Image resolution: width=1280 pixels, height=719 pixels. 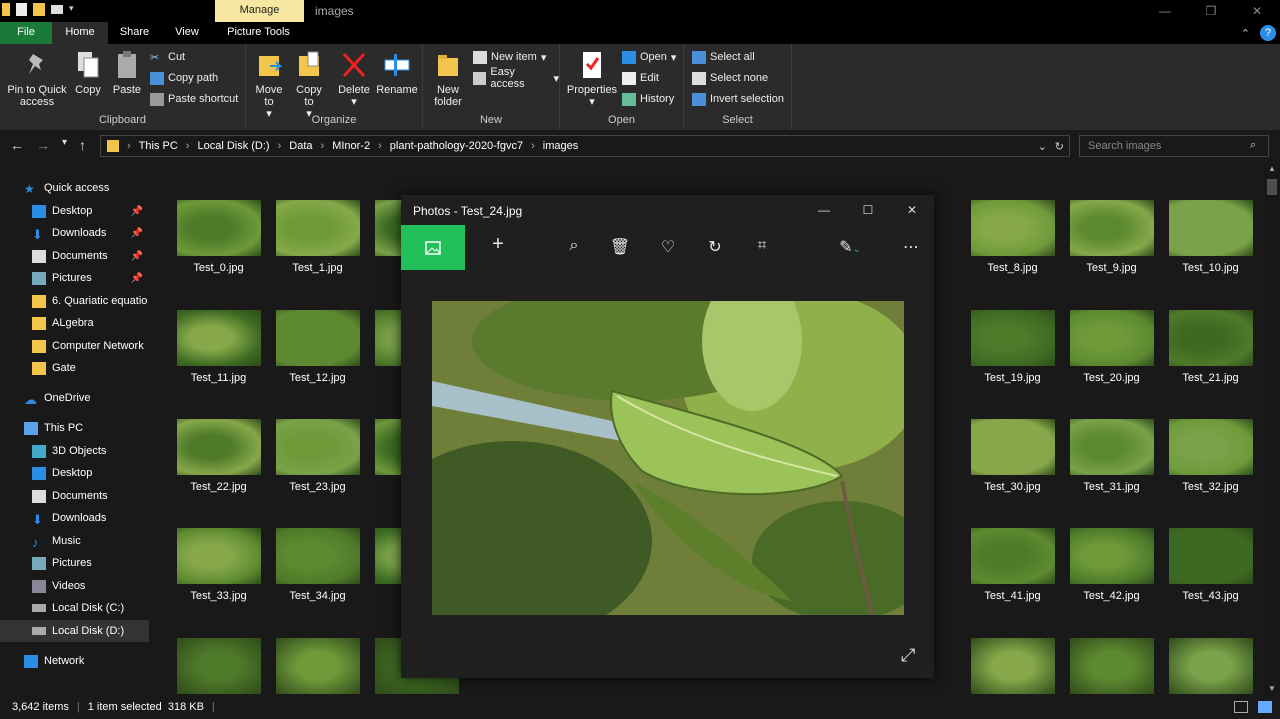 I want to click on details-view-icon, so click(x=1241, y=707).